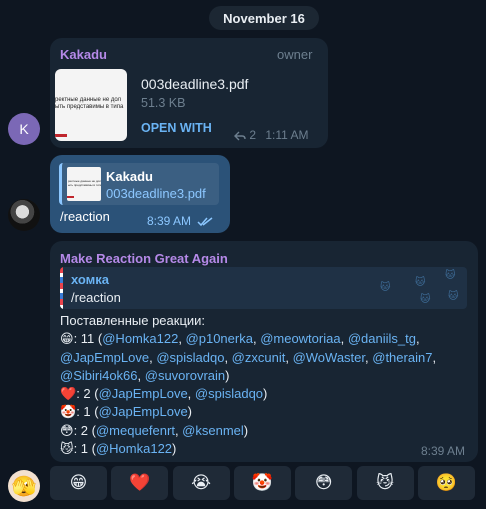  I want to click on quote-bar, so click(61, 288).